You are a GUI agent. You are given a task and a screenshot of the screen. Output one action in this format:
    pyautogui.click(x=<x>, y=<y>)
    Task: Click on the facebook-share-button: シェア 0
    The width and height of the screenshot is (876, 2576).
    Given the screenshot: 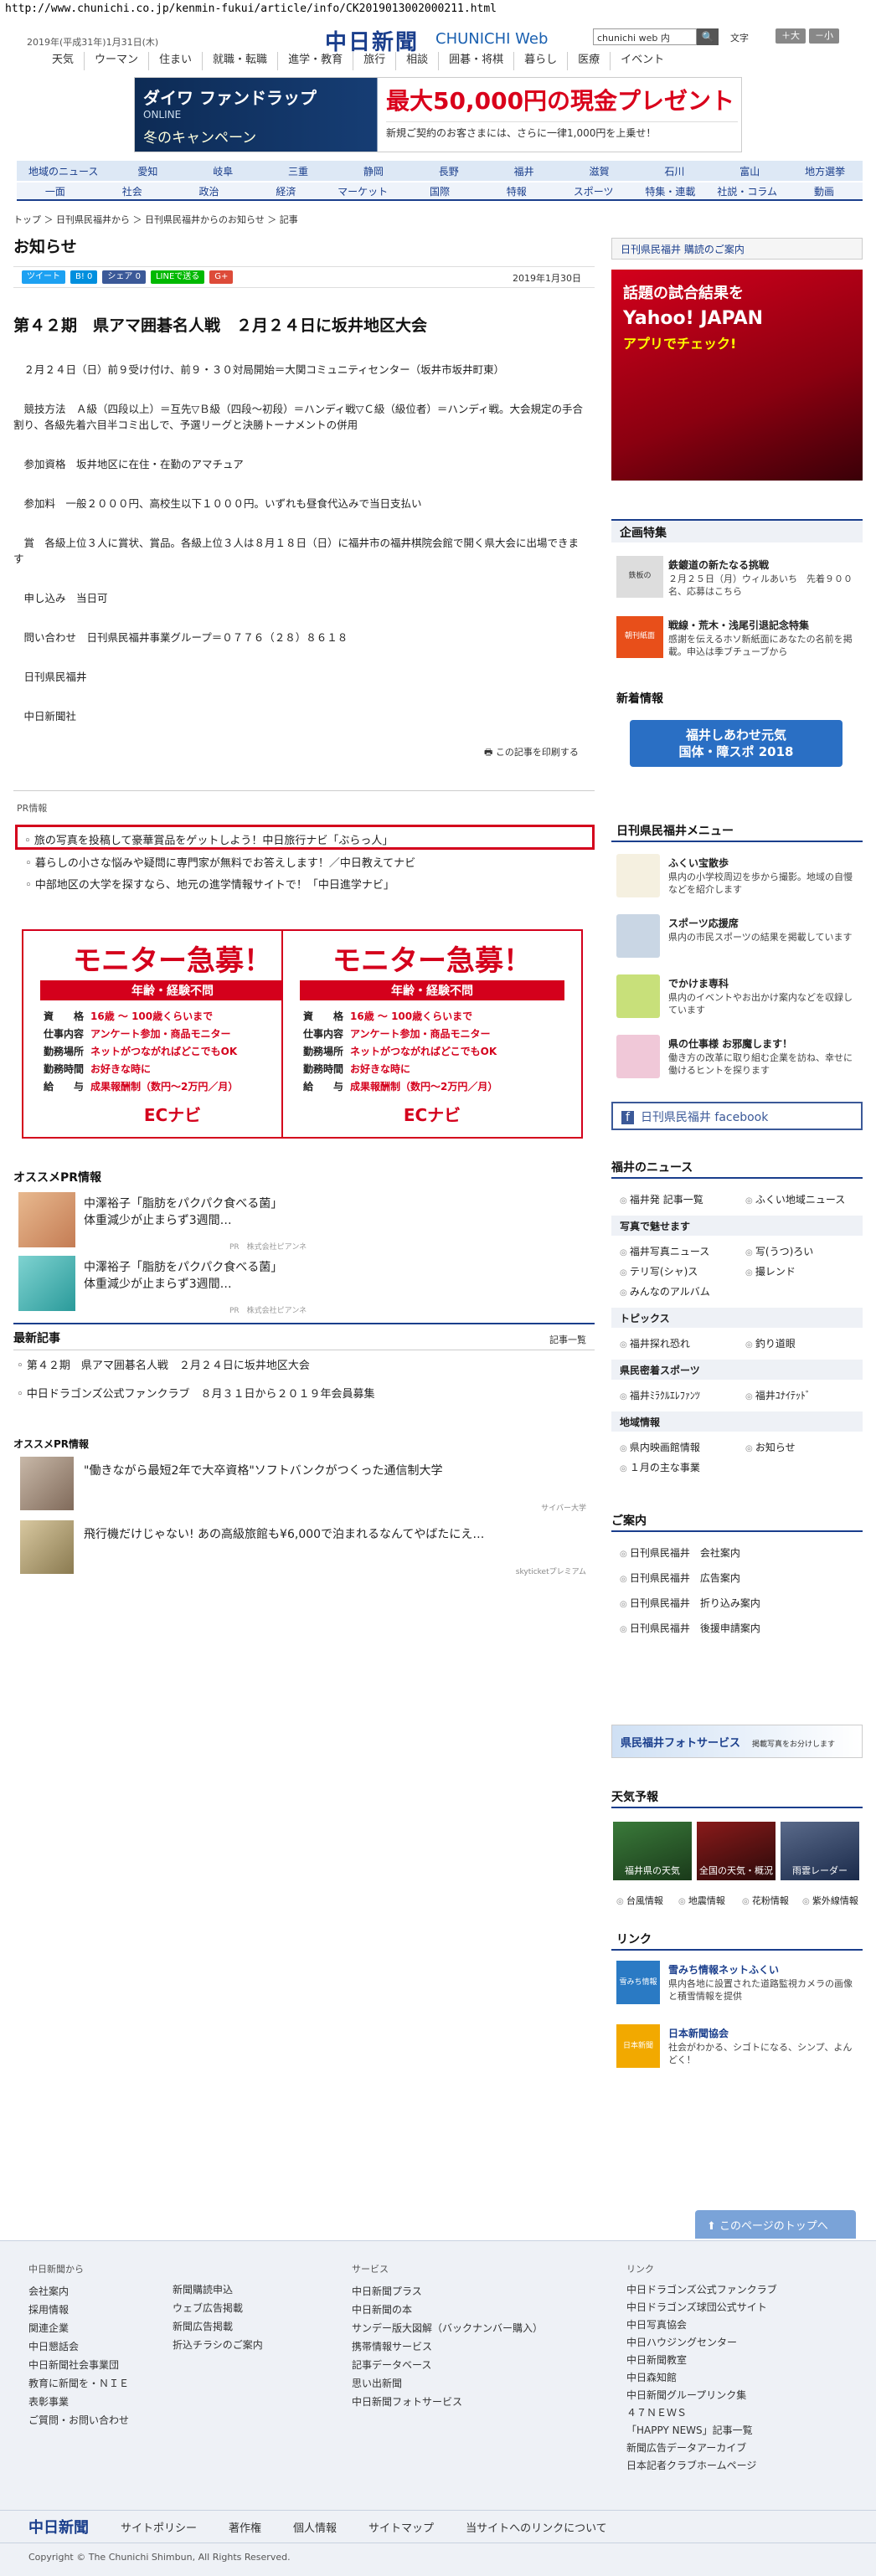 What is the action you would take?
    pyautogui.click(x=124, y=277)
    